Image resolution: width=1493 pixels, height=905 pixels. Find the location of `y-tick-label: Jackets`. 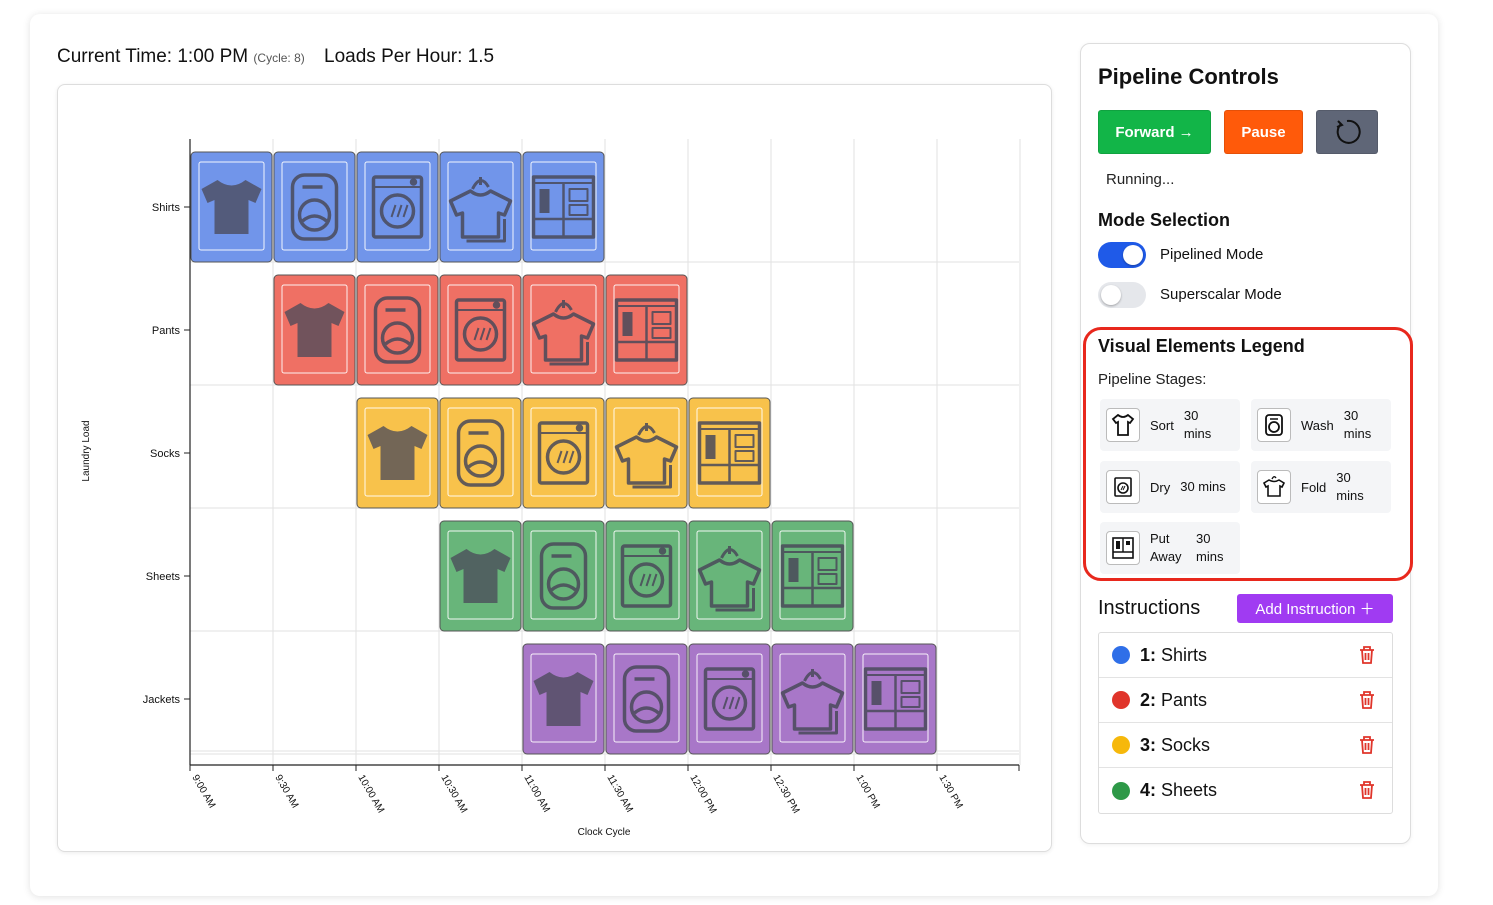

y-tick-label: Jackets is located at coordinates (162, 700).